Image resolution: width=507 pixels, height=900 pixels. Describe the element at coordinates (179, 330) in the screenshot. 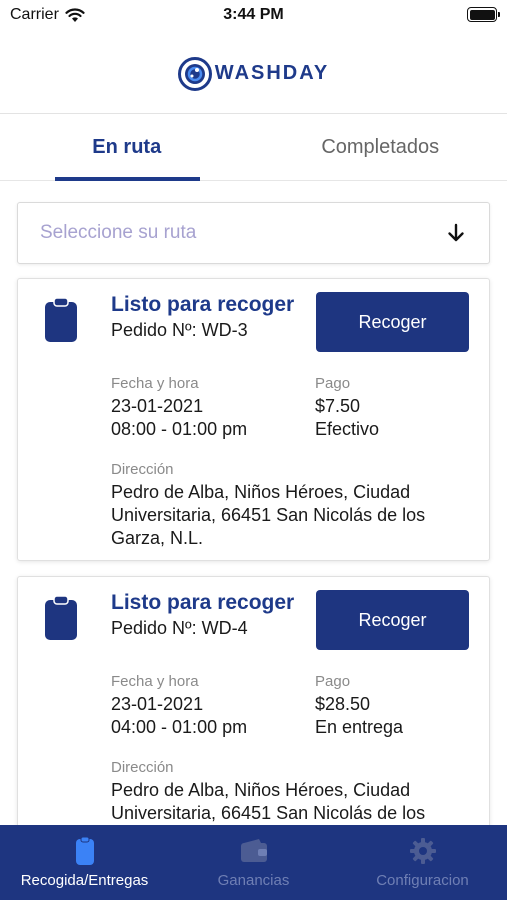

I see `order-number: Pedido Nº: WD-3` at that location.